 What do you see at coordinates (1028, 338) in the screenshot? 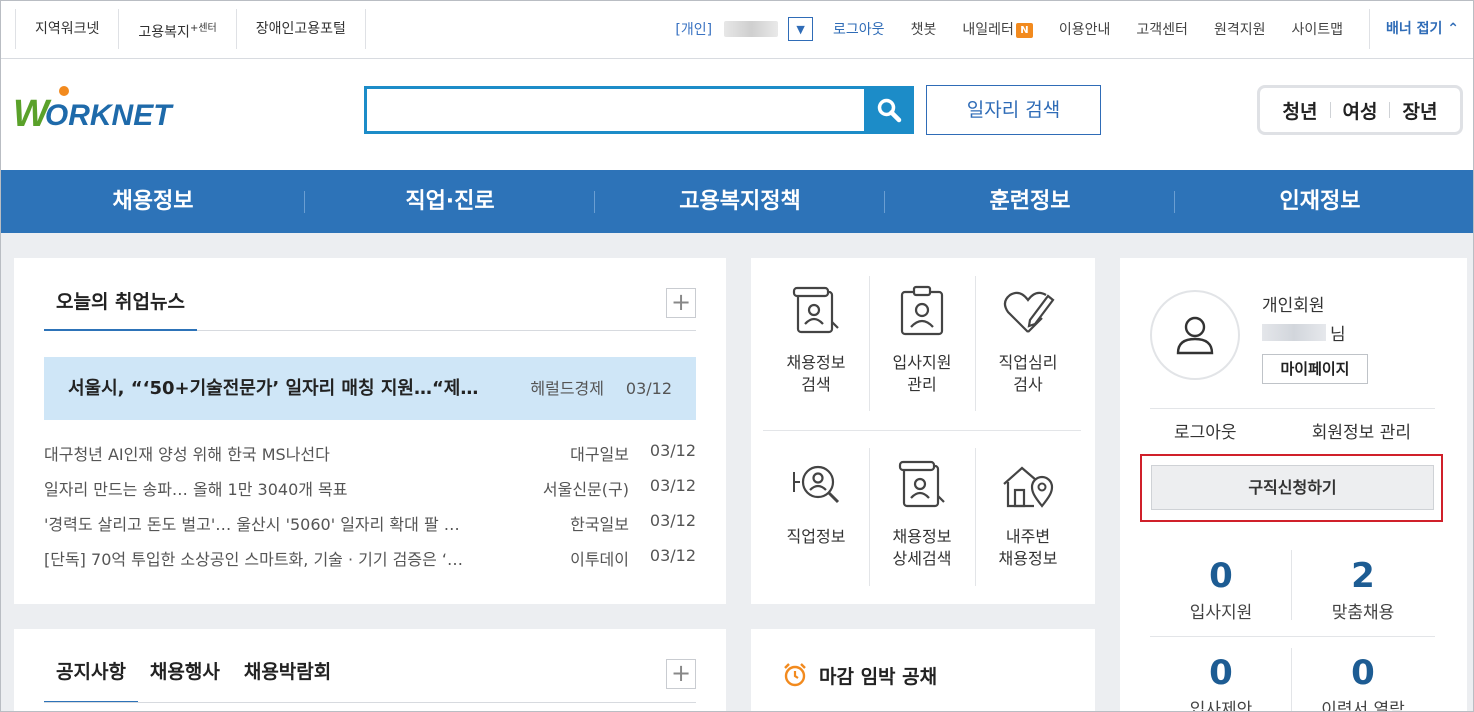
I see `quick-psych-test: 직업심리 검사` at bounding box center [1028, 338].